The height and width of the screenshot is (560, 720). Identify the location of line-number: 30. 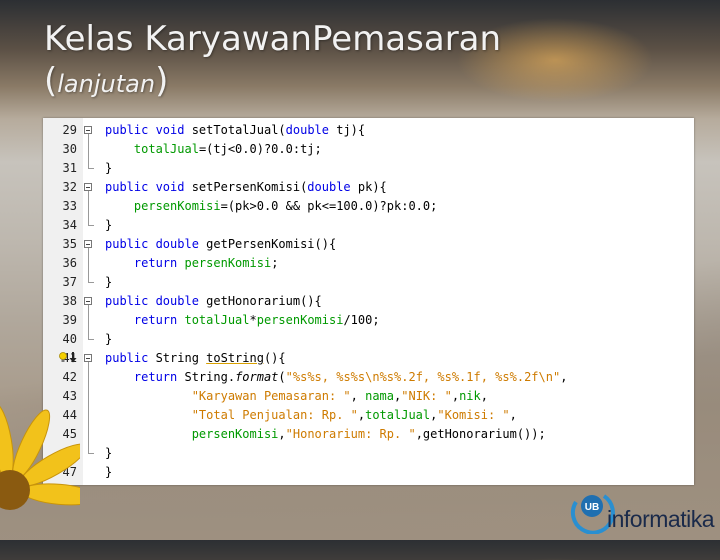
(69, 149).